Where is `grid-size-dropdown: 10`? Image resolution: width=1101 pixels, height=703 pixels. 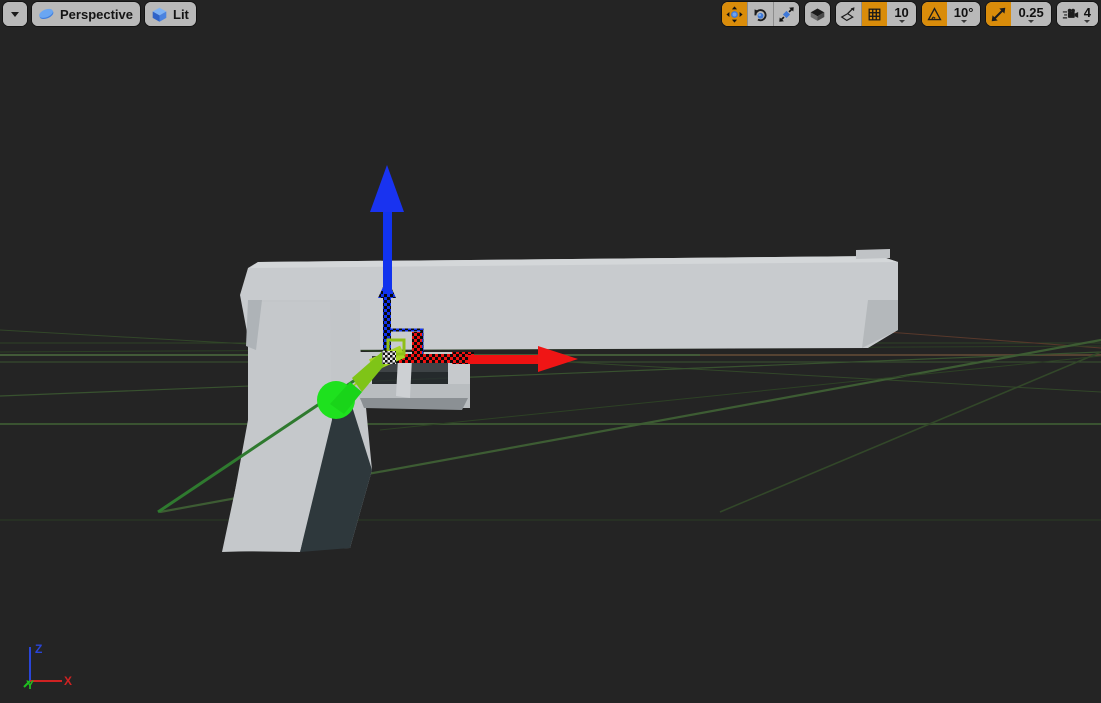 grid-size-dropdown: 10 is located at coordinates (901, 14).